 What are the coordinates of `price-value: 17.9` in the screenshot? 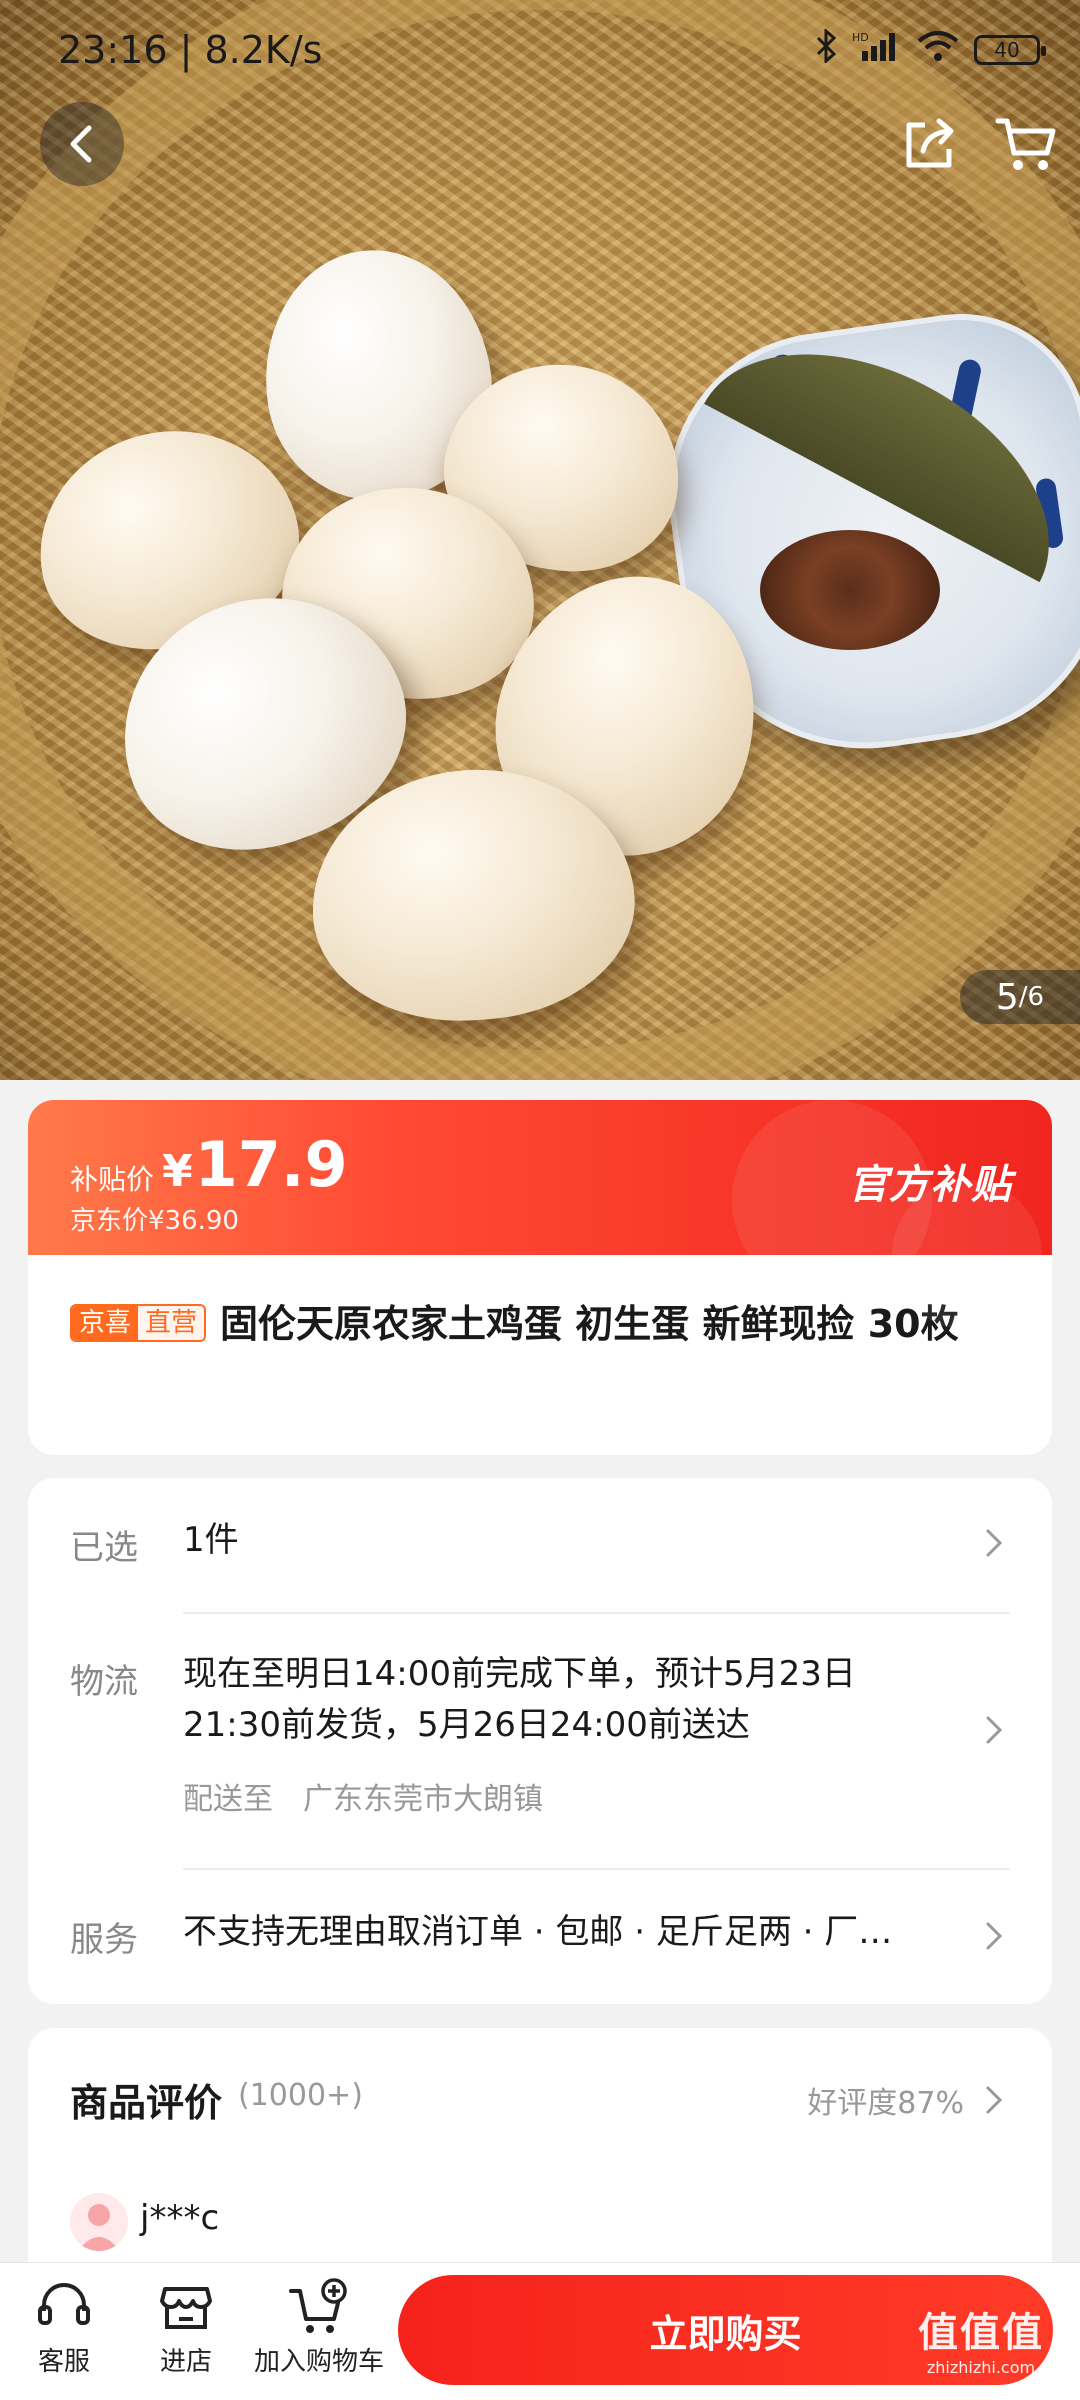 It's located at (271, 1164).